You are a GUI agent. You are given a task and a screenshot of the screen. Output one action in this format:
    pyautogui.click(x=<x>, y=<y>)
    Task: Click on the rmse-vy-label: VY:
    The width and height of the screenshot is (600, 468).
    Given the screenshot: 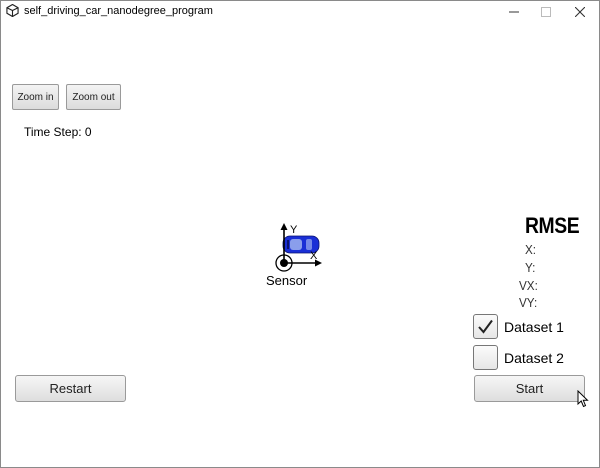 What is the action you would take?
    pyautogui.click(x=528, y=302)
    